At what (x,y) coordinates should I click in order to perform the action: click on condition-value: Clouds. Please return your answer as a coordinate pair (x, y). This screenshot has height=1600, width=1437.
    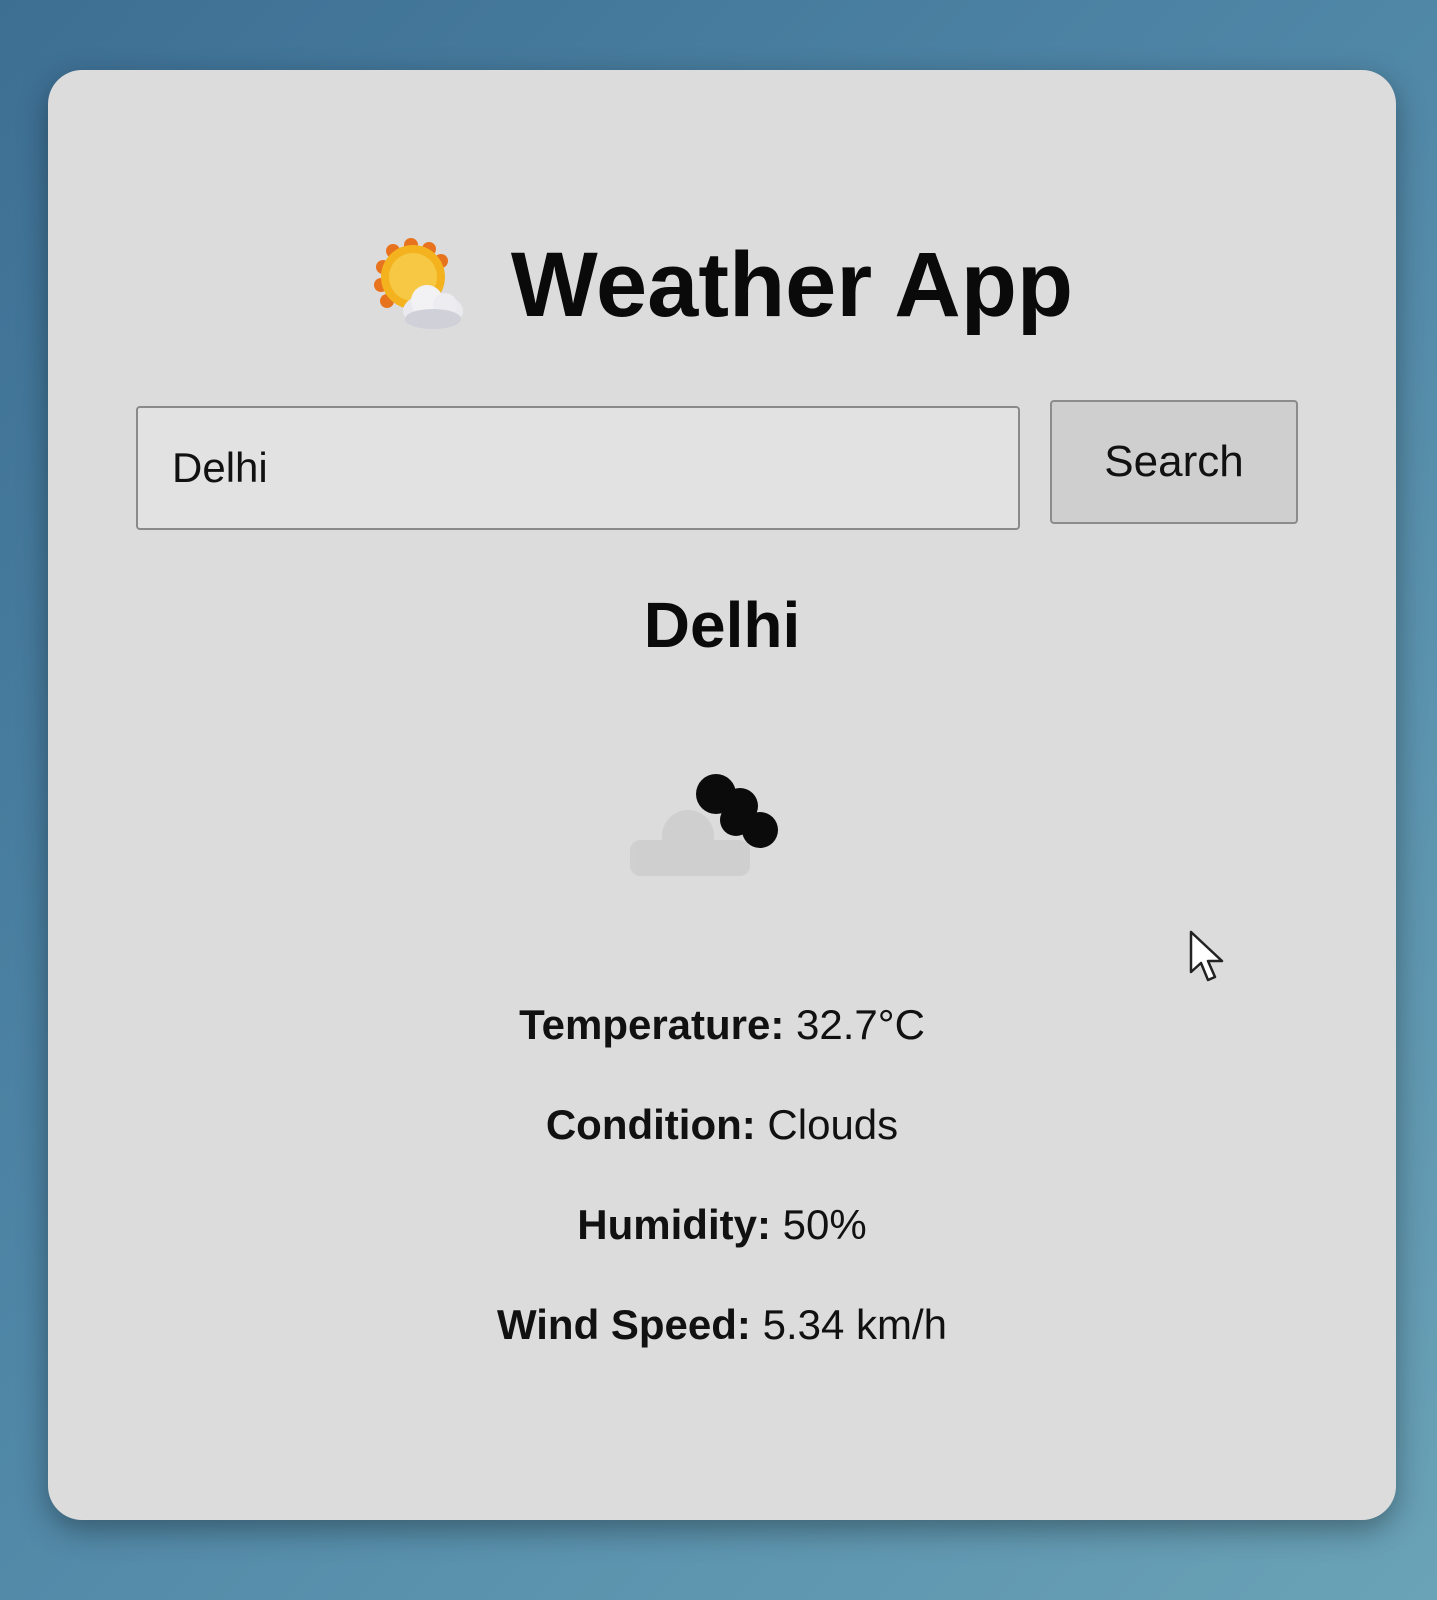
    Looking at the image, I should click on (833, 1124).